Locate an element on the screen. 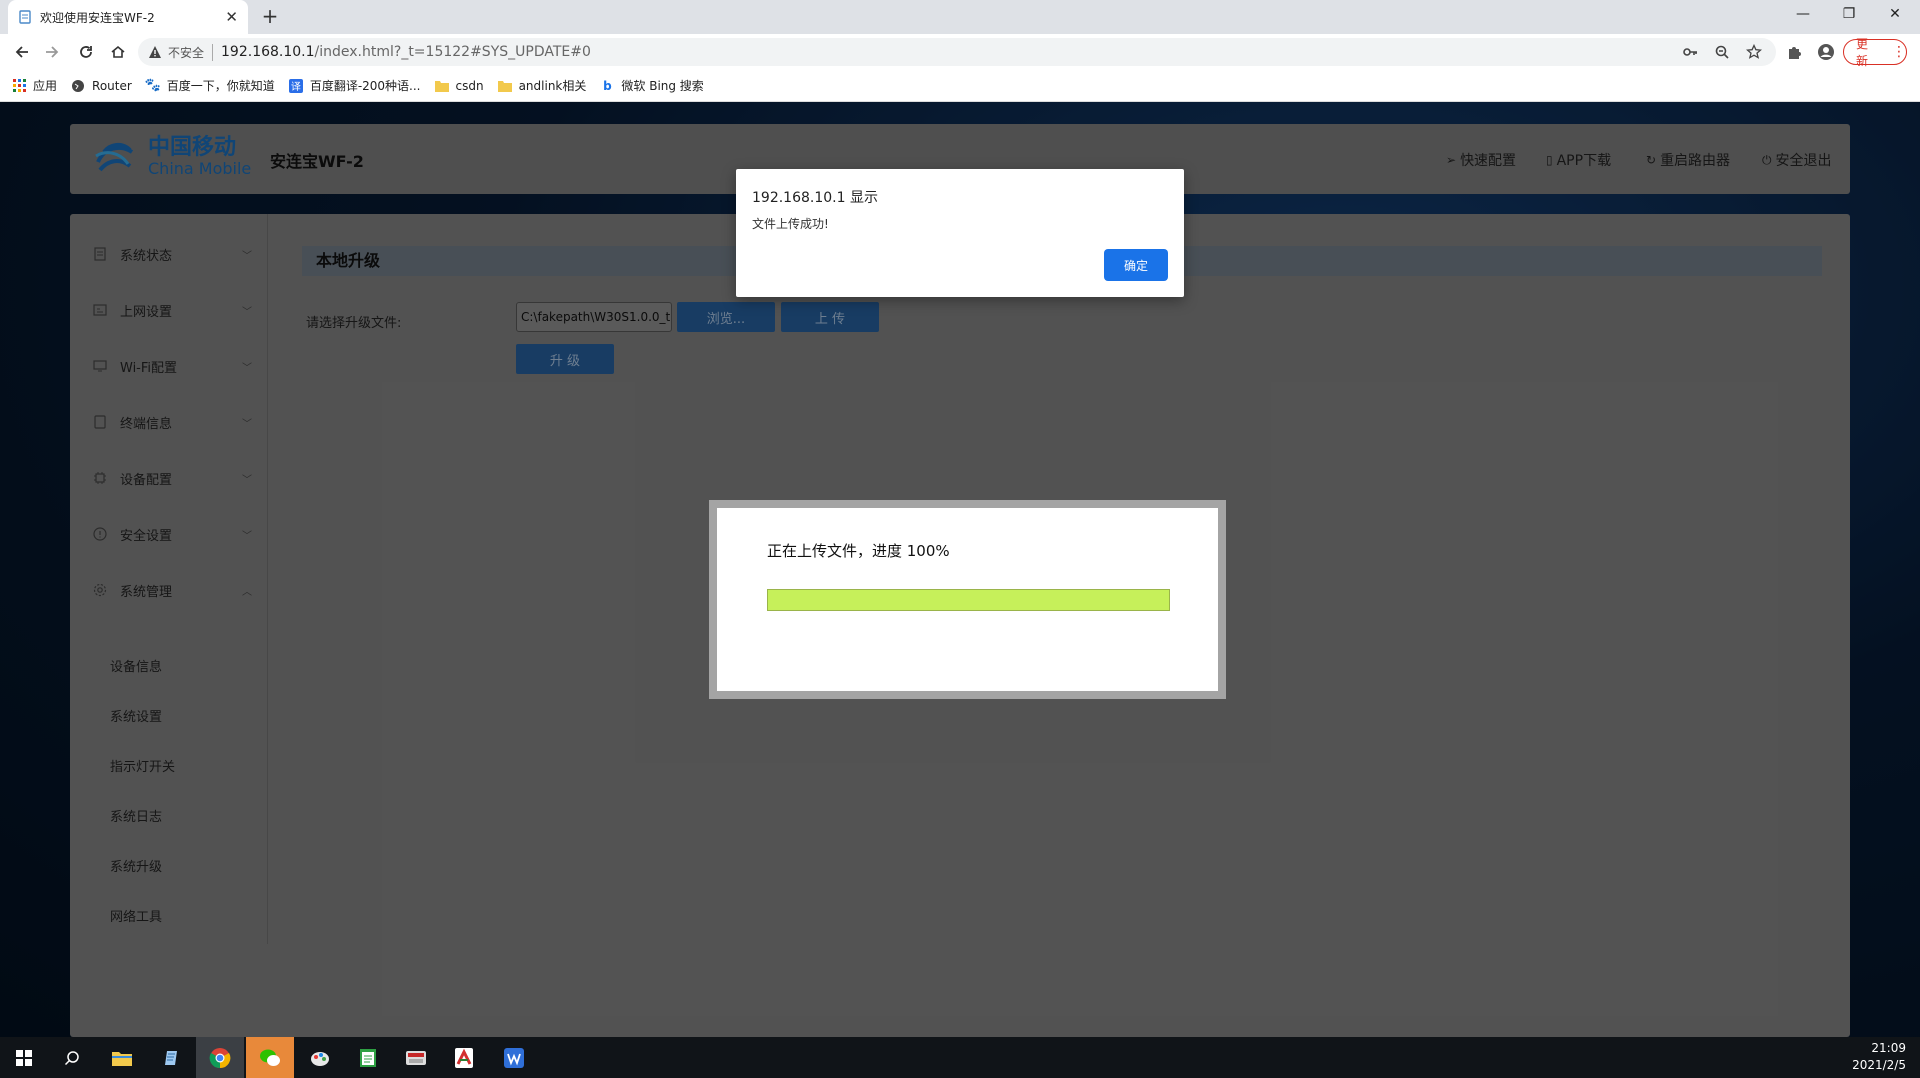 The image size is (1920, 1078). upload-progress-text: 正在上传文件，进度 100% is located at coordinates (858, 551).